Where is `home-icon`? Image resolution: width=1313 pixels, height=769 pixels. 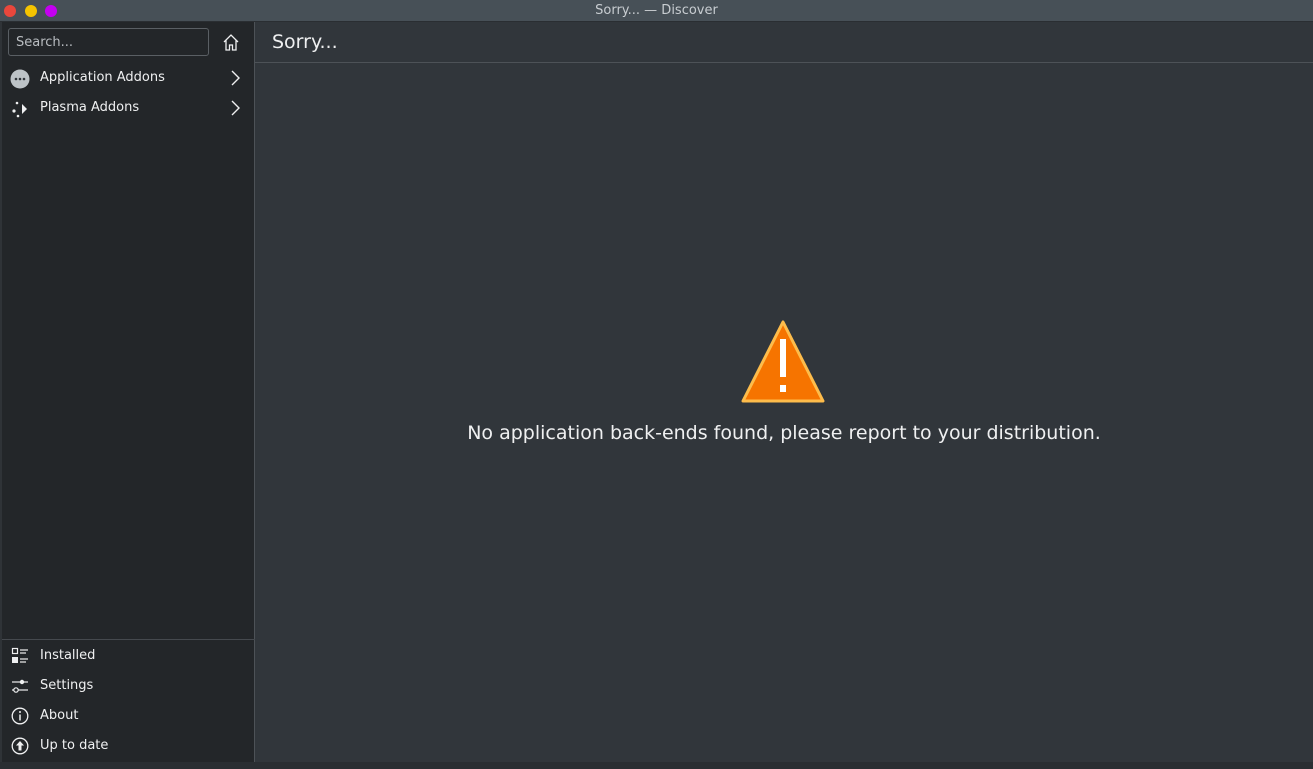 home-icon is located at coordinates (231, 43).